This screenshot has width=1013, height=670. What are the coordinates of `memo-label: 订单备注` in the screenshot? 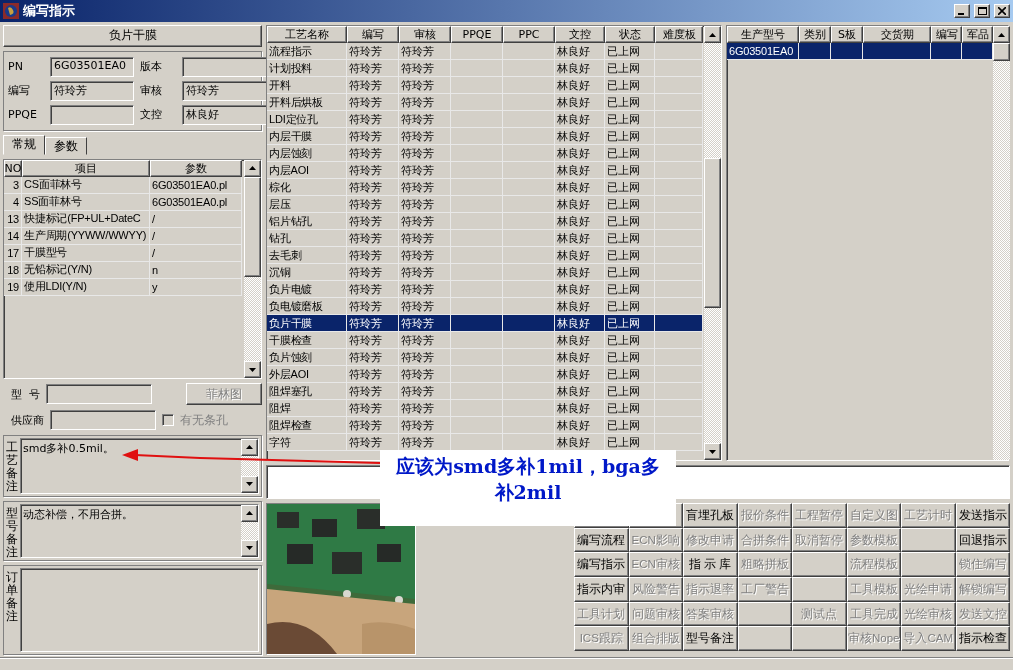 It's located at (12, 597).